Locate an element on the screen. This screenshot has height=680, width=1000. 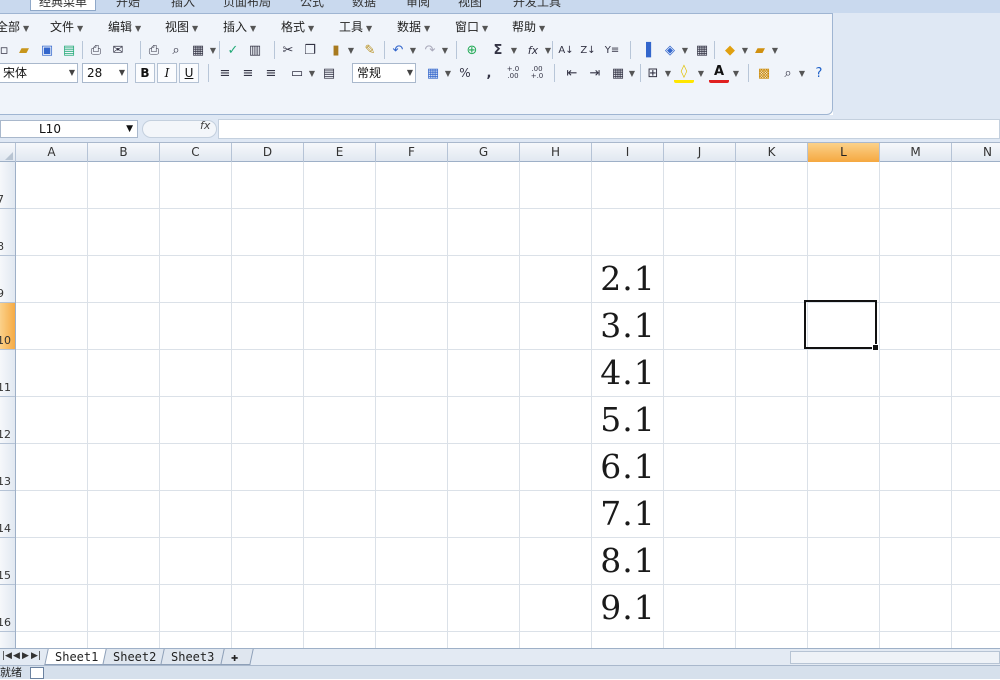
sheet-tab-sheet2: Sheet2 is located at coordinates (135, 657).